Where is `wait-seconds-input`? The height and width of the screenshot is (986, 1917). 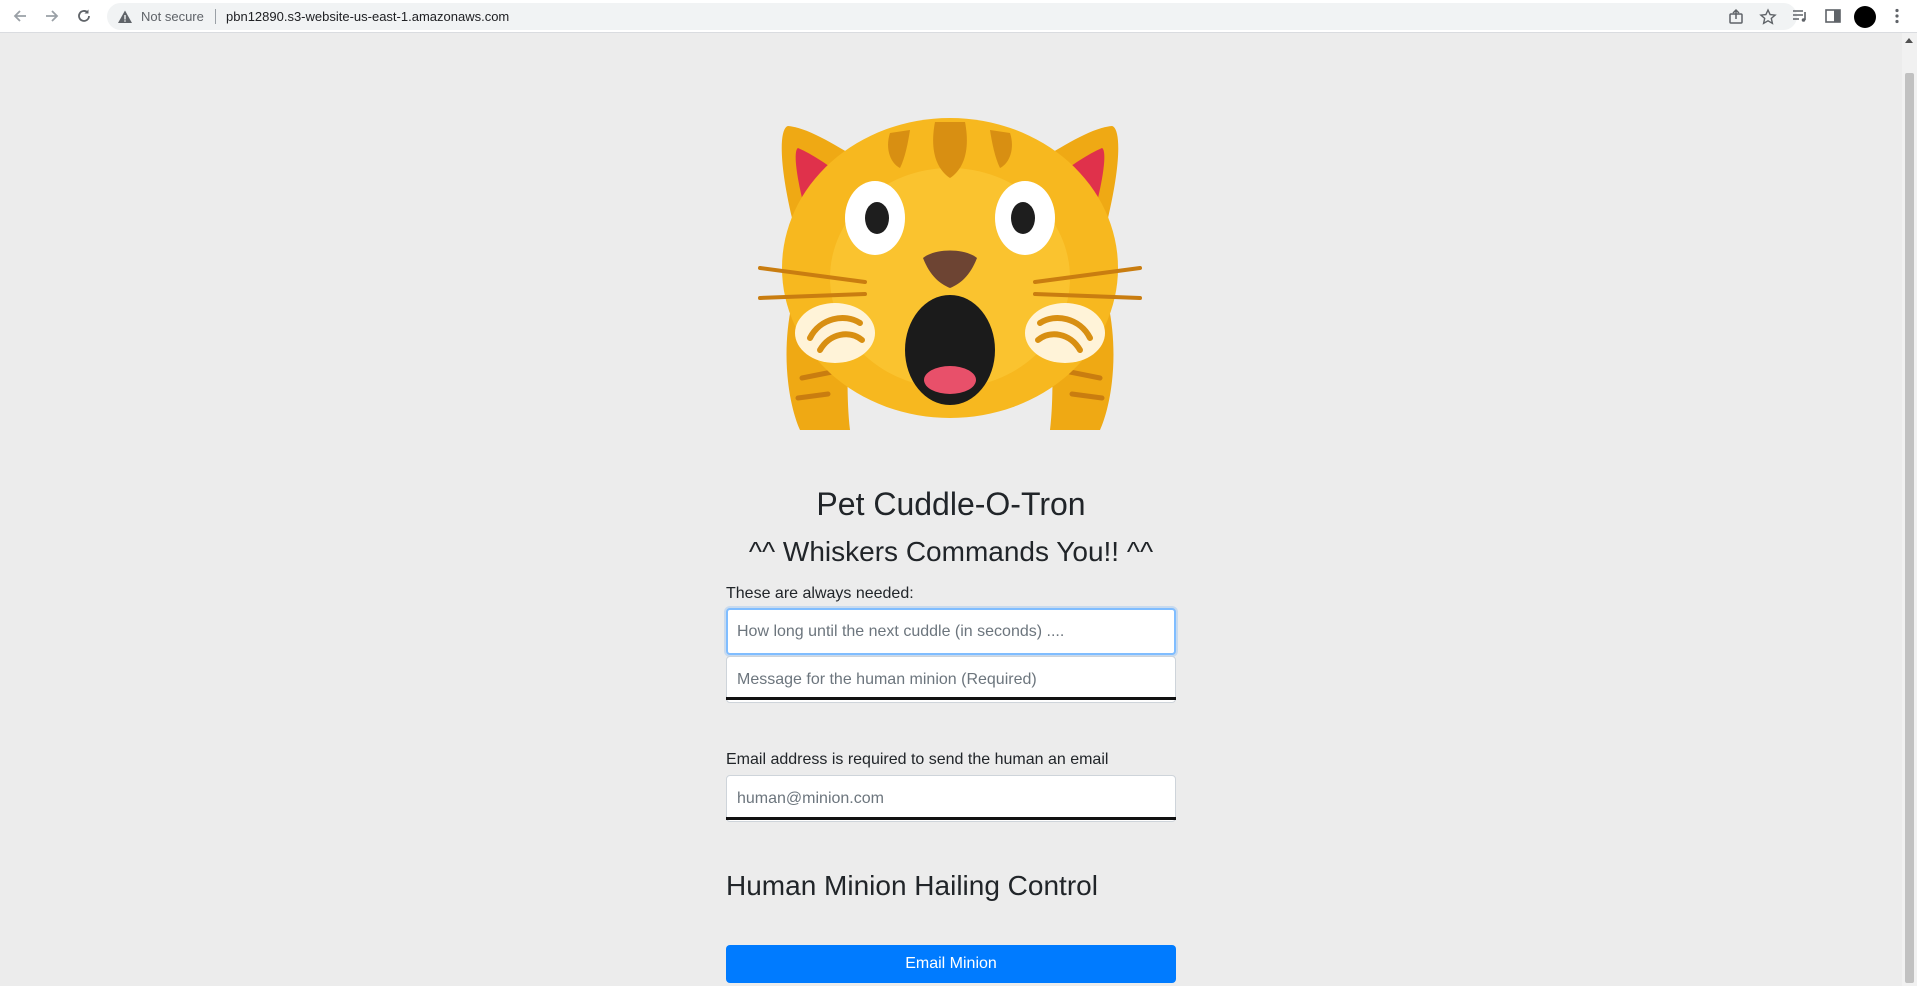
wait-seconds-input is located at coordinates (951, 631).